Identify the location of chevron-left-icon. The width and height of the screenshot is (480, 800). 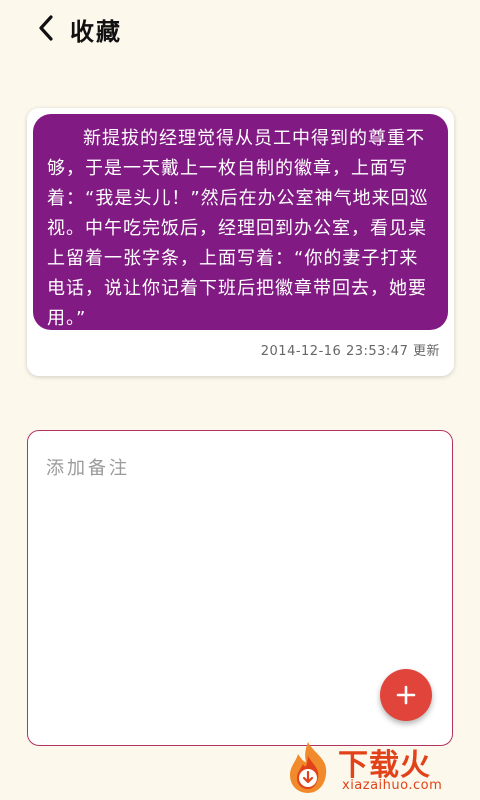
(46, 28).